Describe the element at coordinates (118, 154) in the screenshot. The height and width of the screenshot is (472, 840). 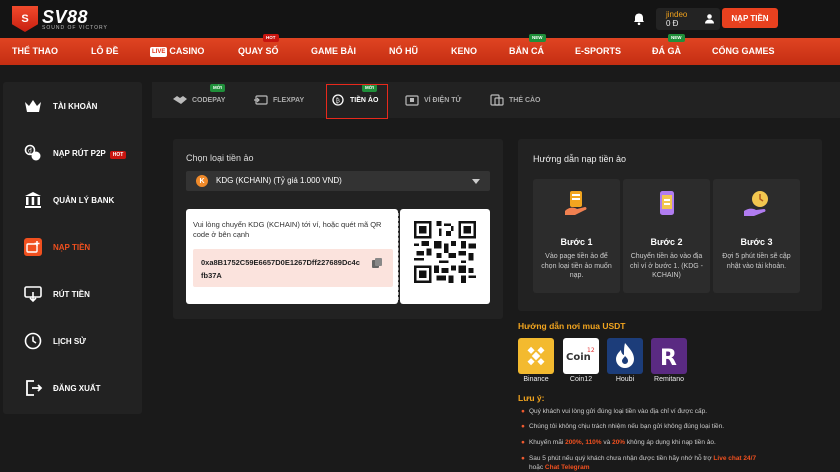
I see `hot-badge: HOT` at that location.